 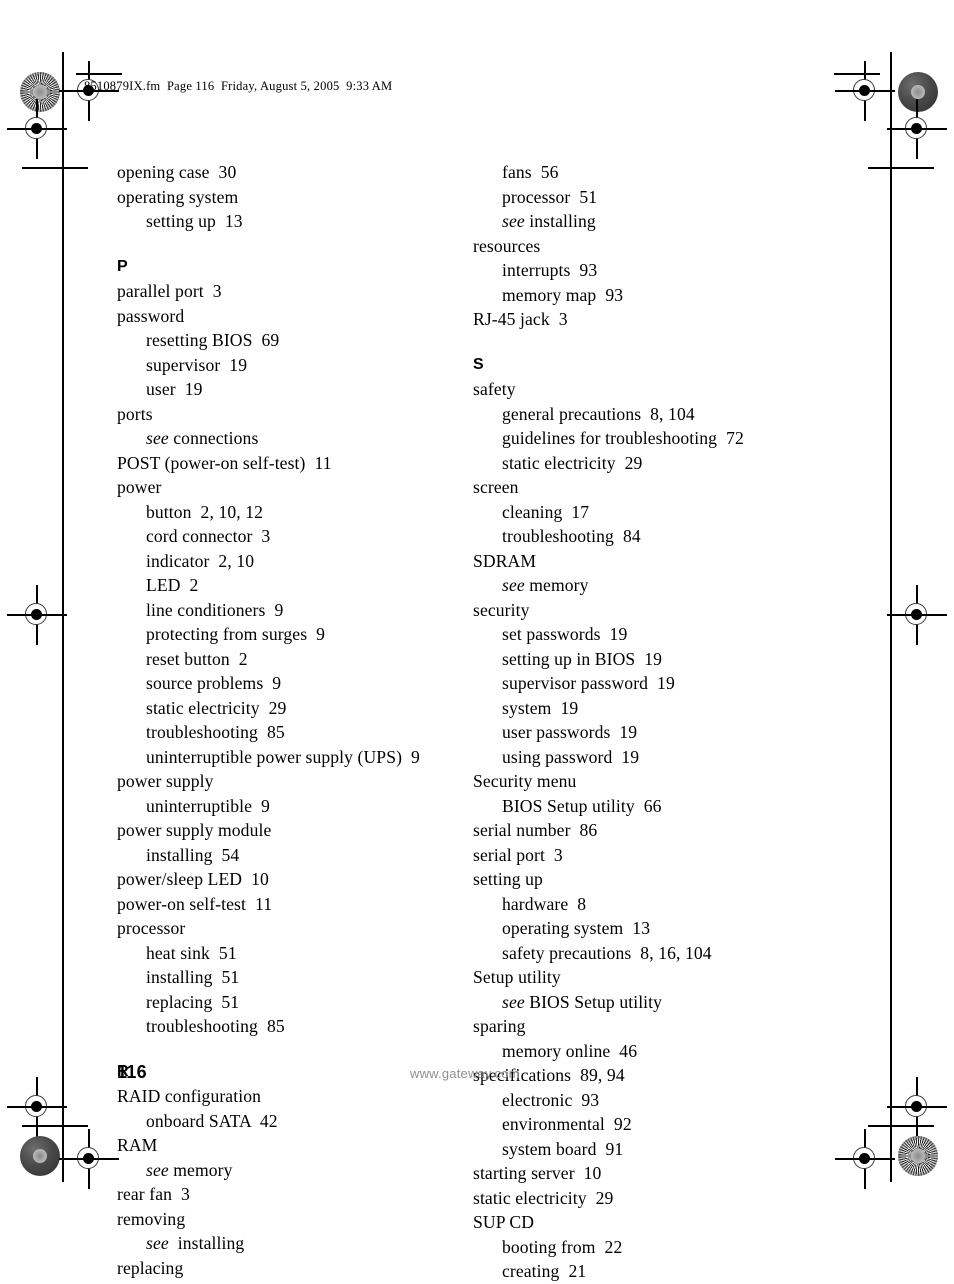 I want to click on index-subentry: electronic 93, so click(x=551, y=1099).